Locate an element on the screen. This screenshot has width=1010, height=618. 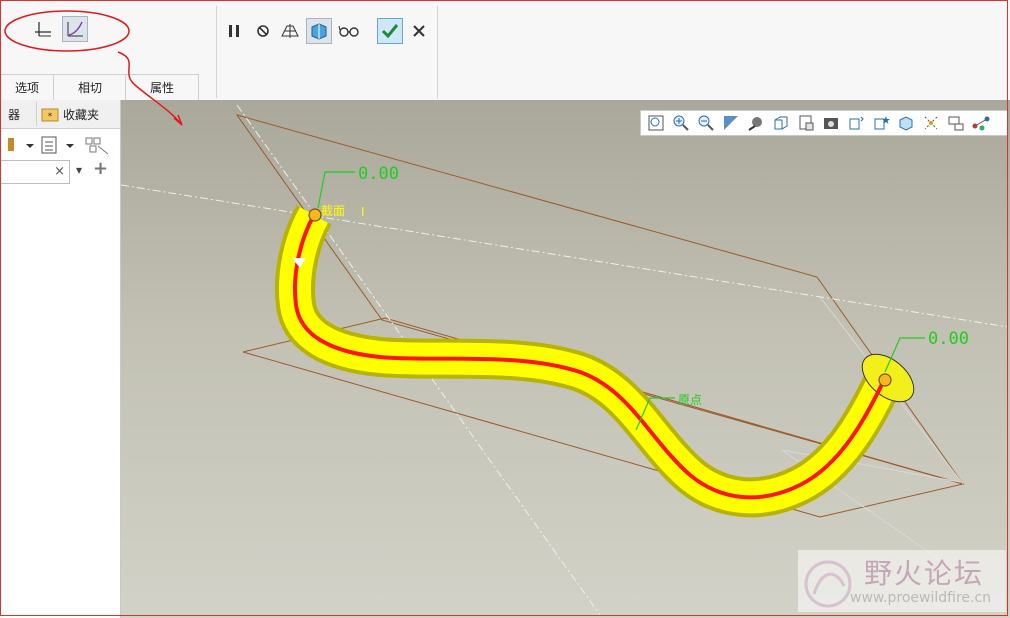
plane-display-icon is located at coordinates (931, 123).